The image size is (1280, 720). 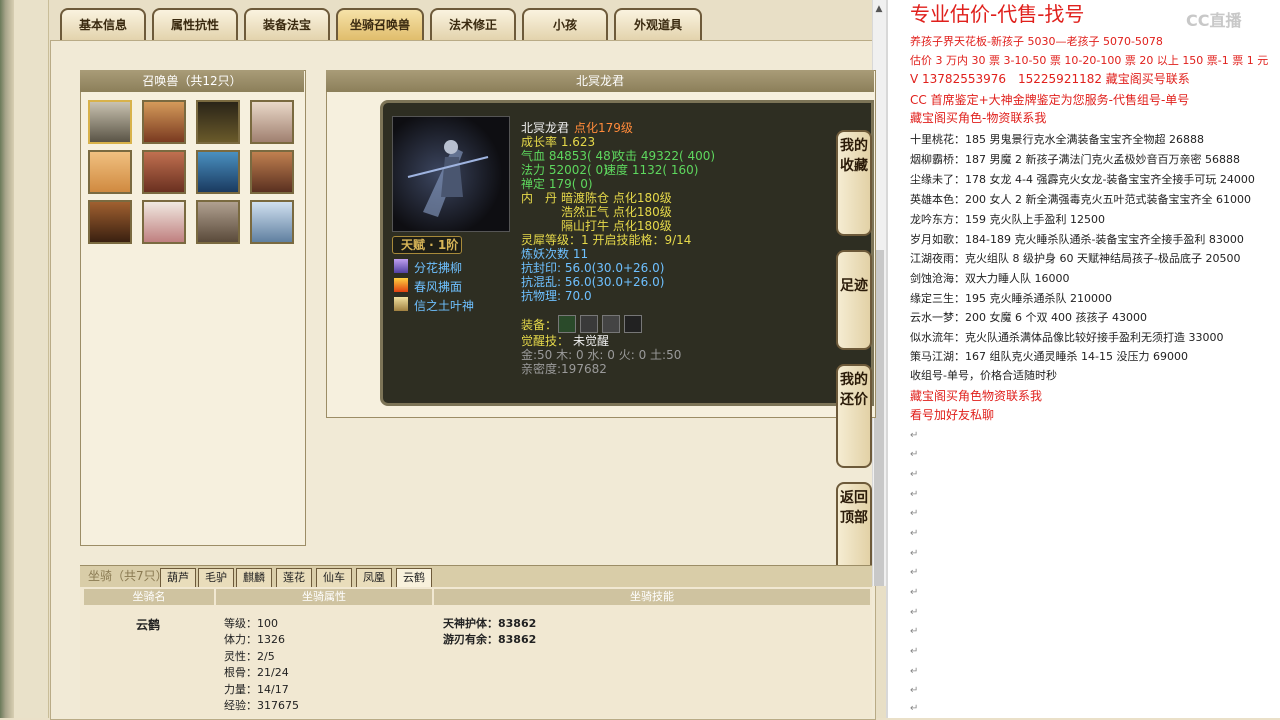 I want to click on refine-count: 炼妖次数 11, so click(x=555, y=254).